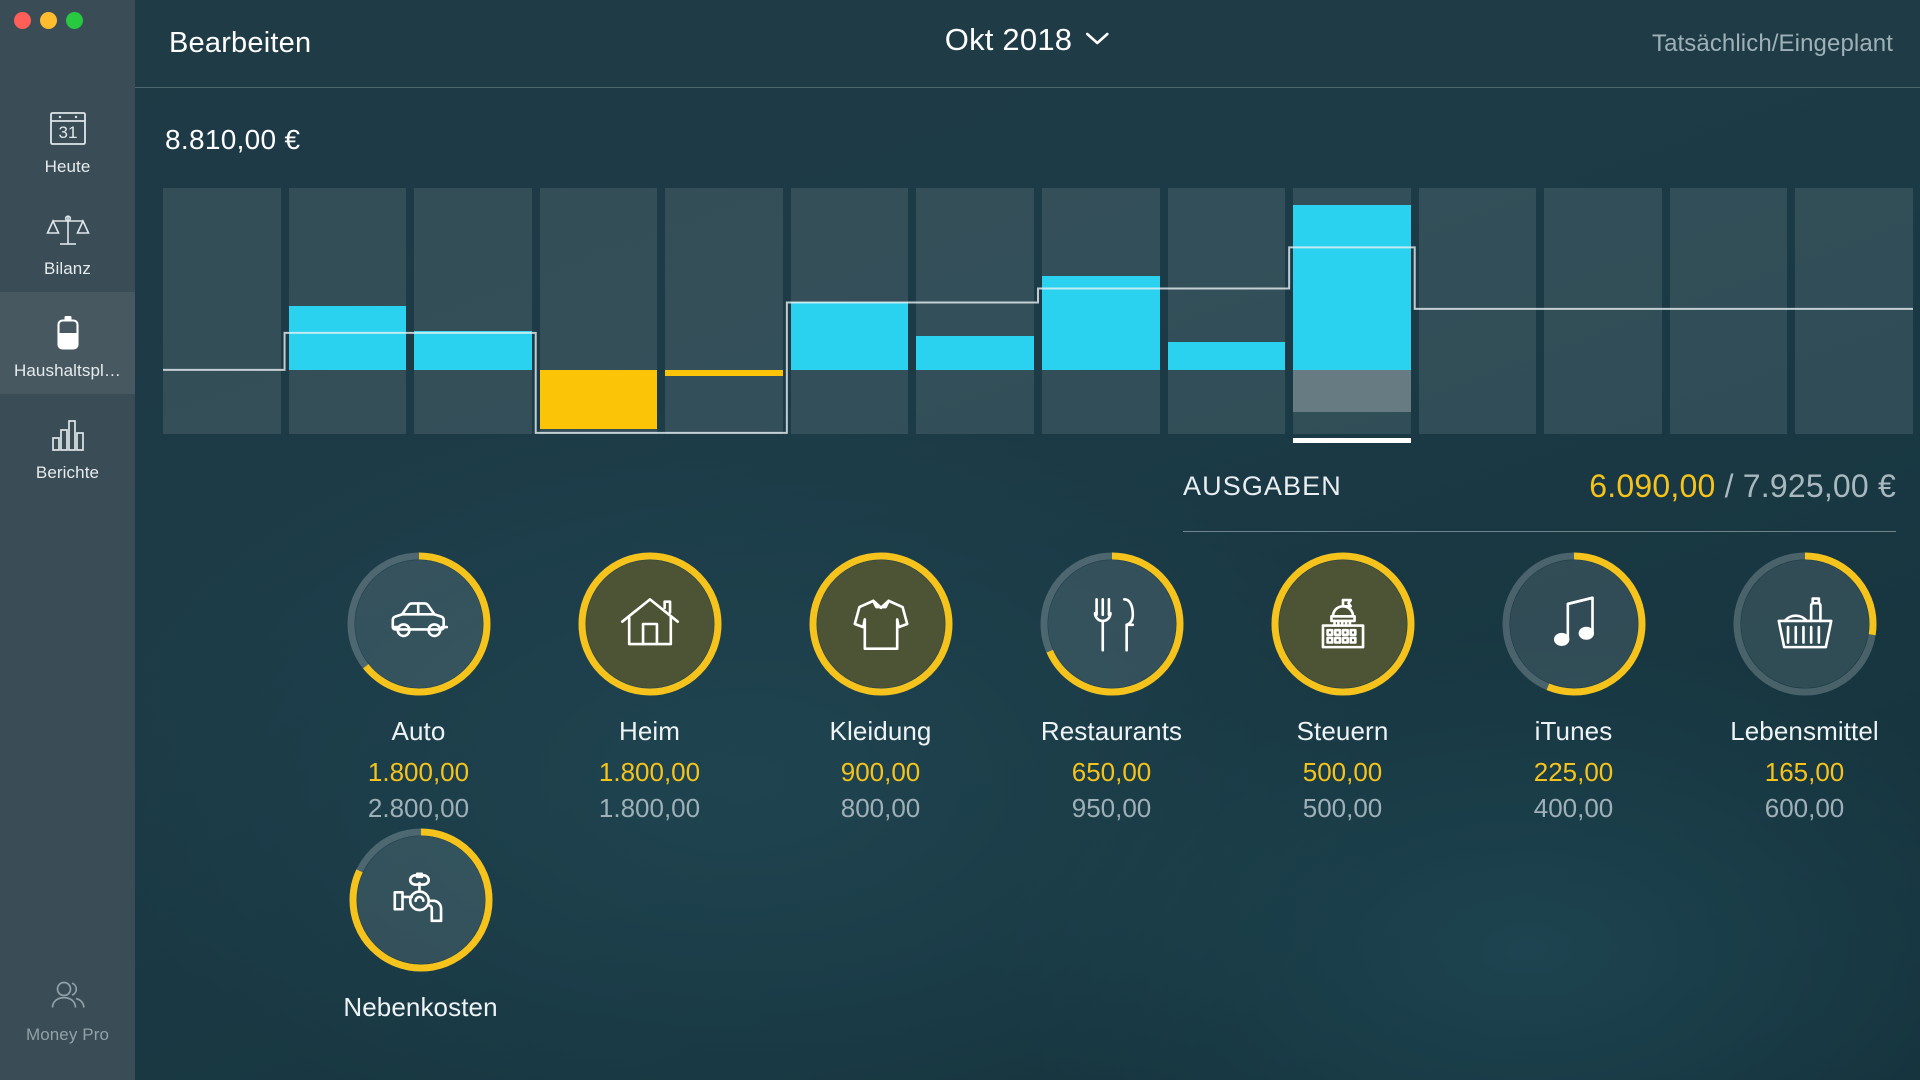  I want to click on edit-button: Bearbeiten, so click(240, 43).